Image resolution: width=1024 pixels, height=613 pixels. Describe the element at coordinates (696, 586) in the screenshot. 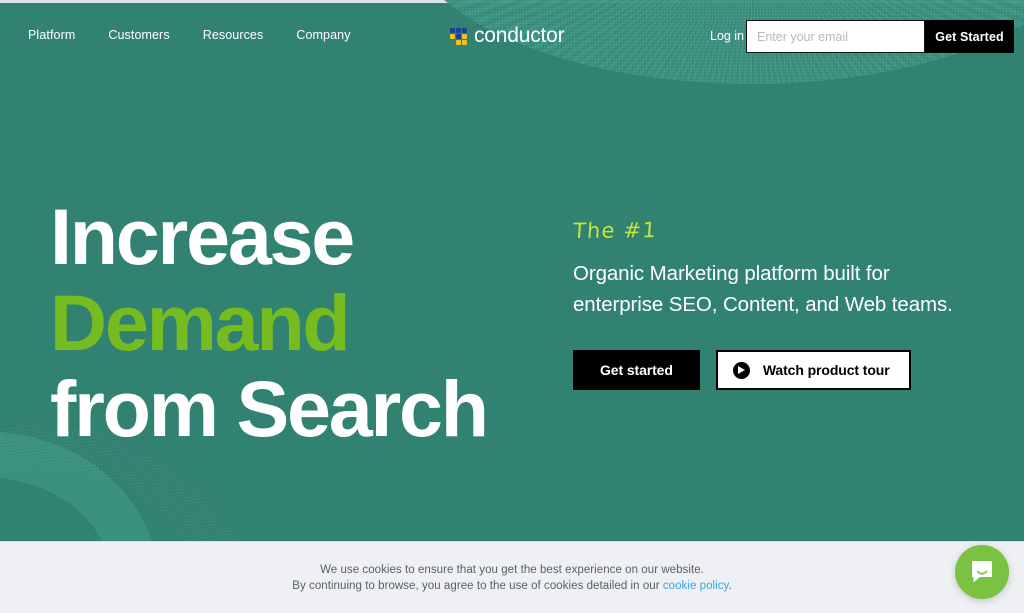

I see `cookie-policy-link: cookie policy` at that location.